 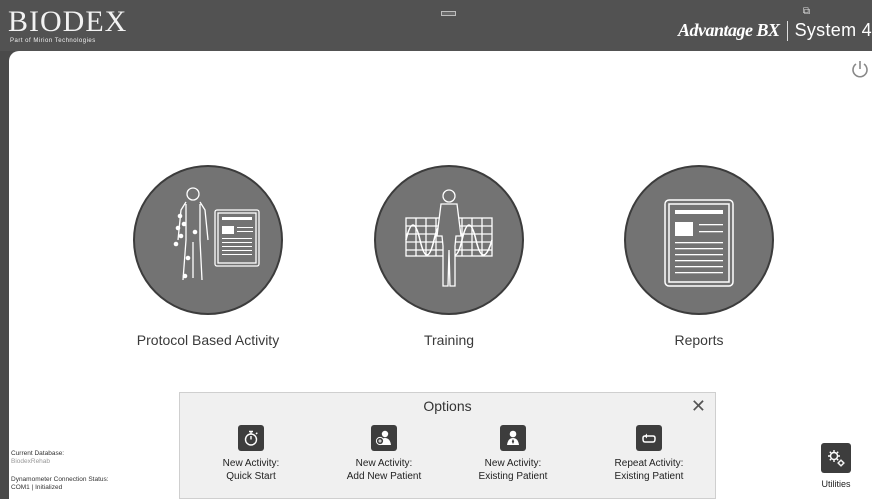 I want to click on biodex-logo: BIODEX Part of Mirion Technologies, so click(x=68, y=25).